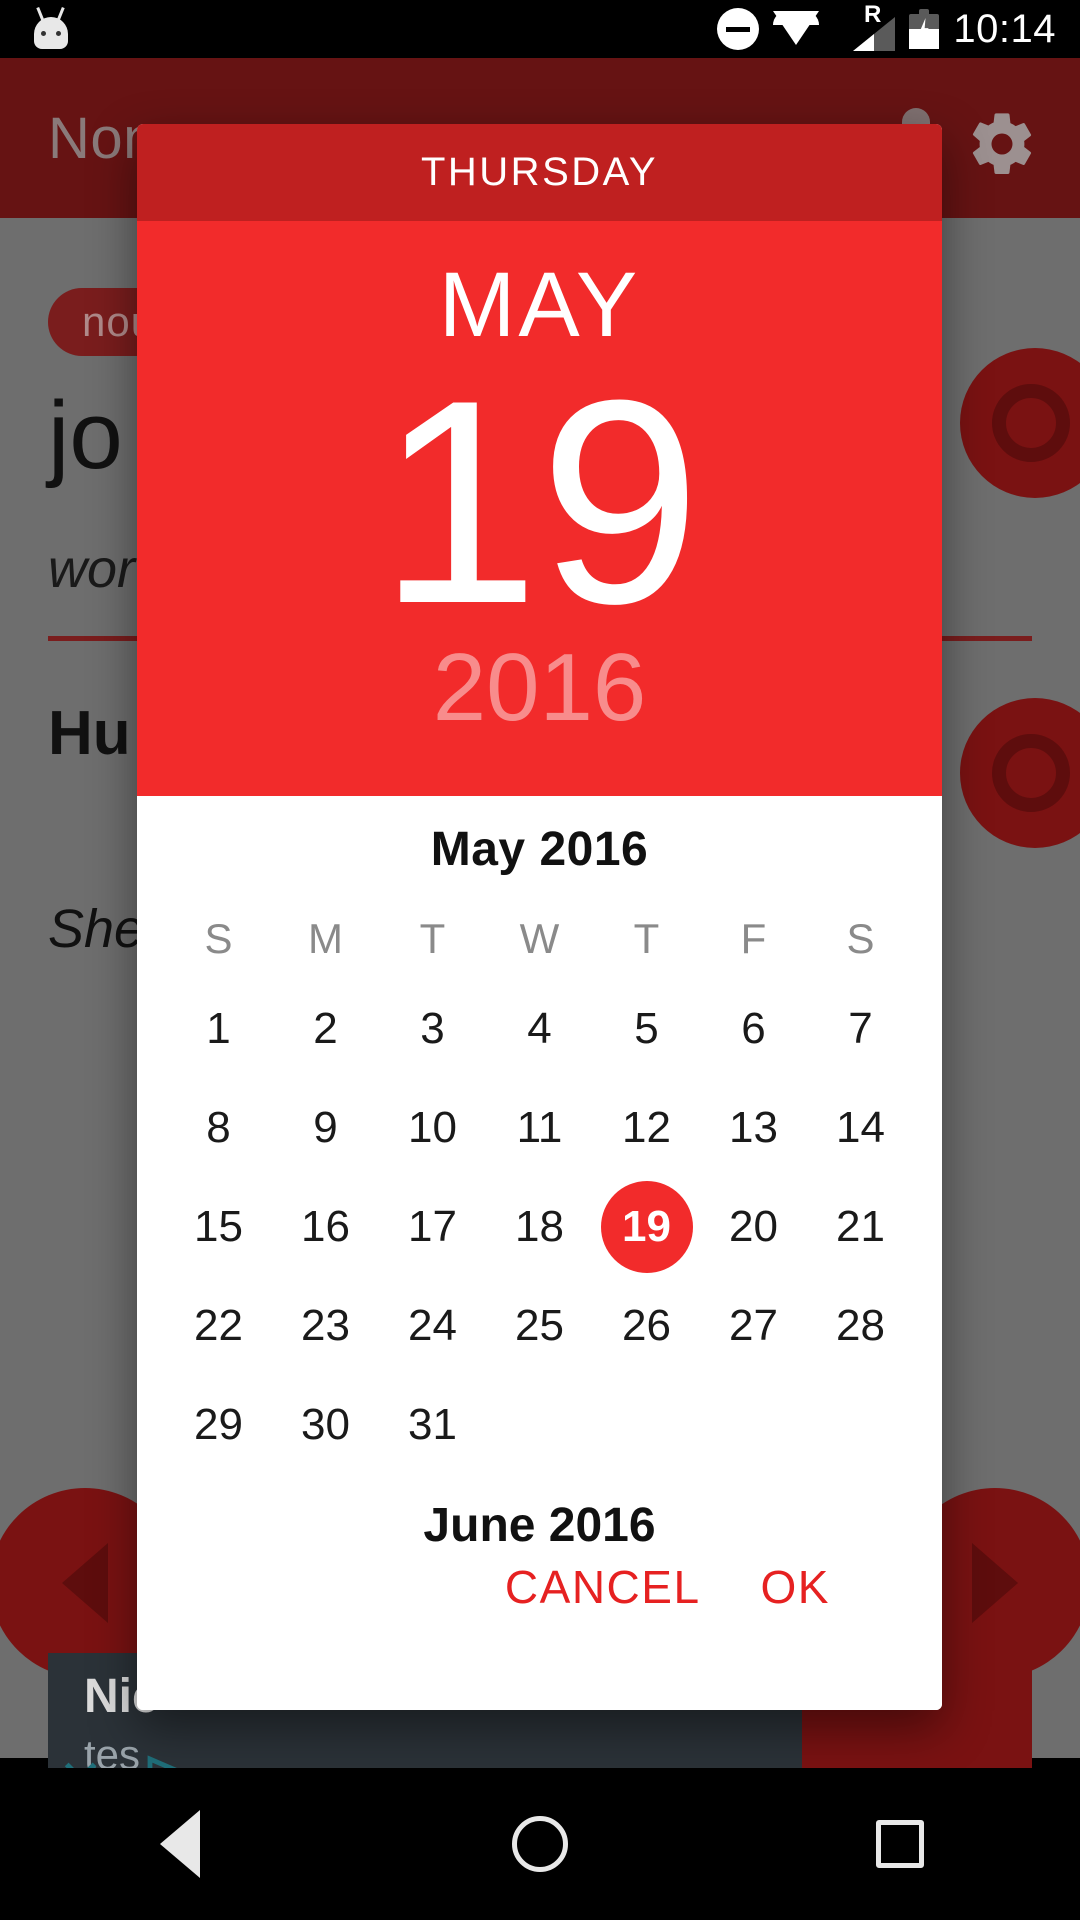 This screenshot has width=1080, height=1920. Describe the element at coordinates (432, 1226) in the screenshot. I see `calendar-day-cell: 17` at that location.